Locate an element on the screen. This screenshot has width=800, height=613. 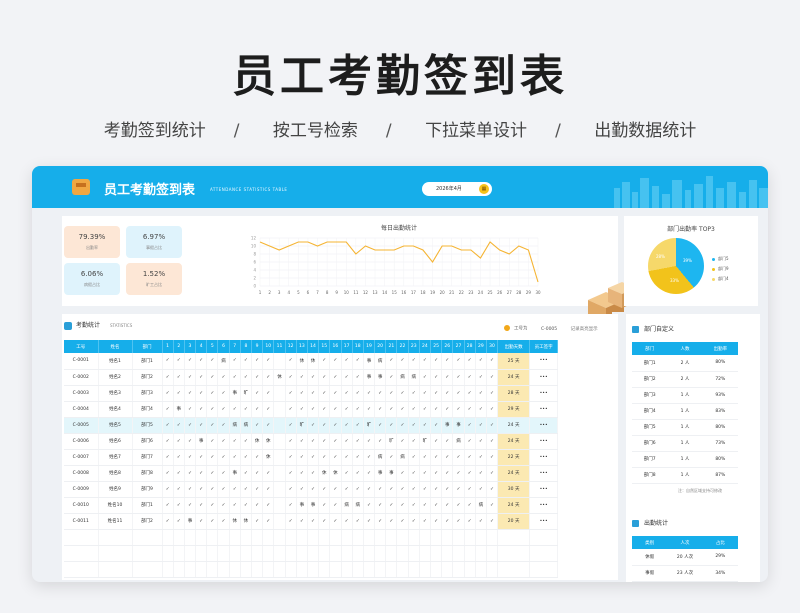
calendar-icon: ▦ is located at coordinates (484, 189).